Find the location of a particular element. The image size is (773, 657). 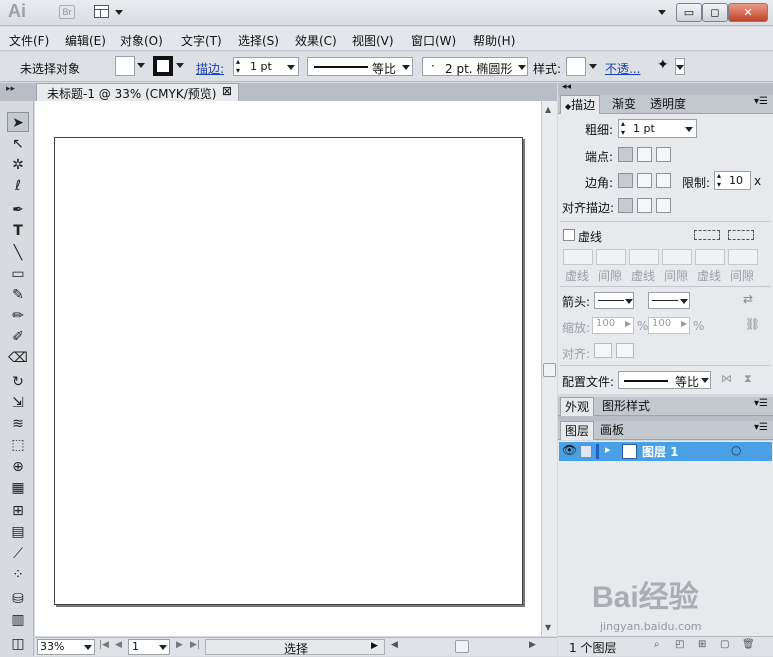

tab-layers: 图层 is located at coordinates (577, 430).